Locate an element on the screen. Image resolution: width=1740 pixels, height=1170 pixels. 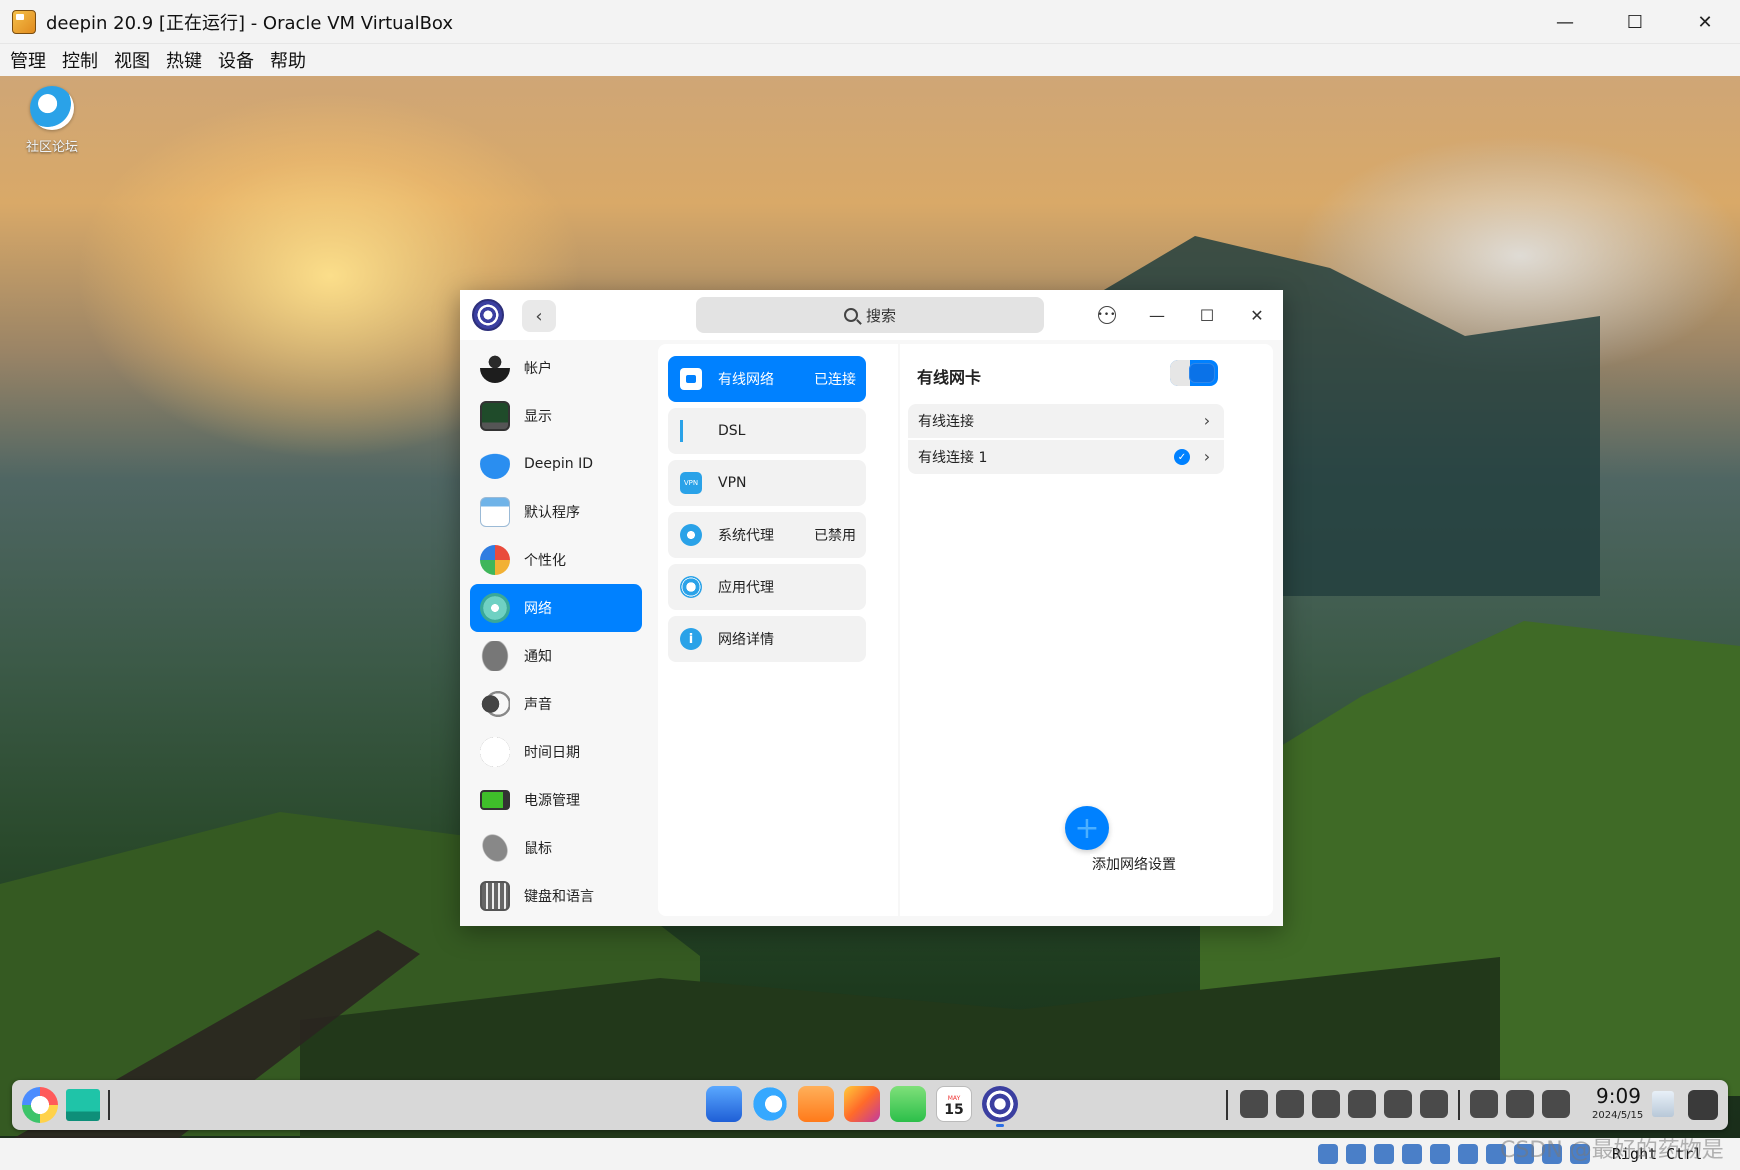
nav-item-personalization: 个性化 is located at coordinates (556, 560).